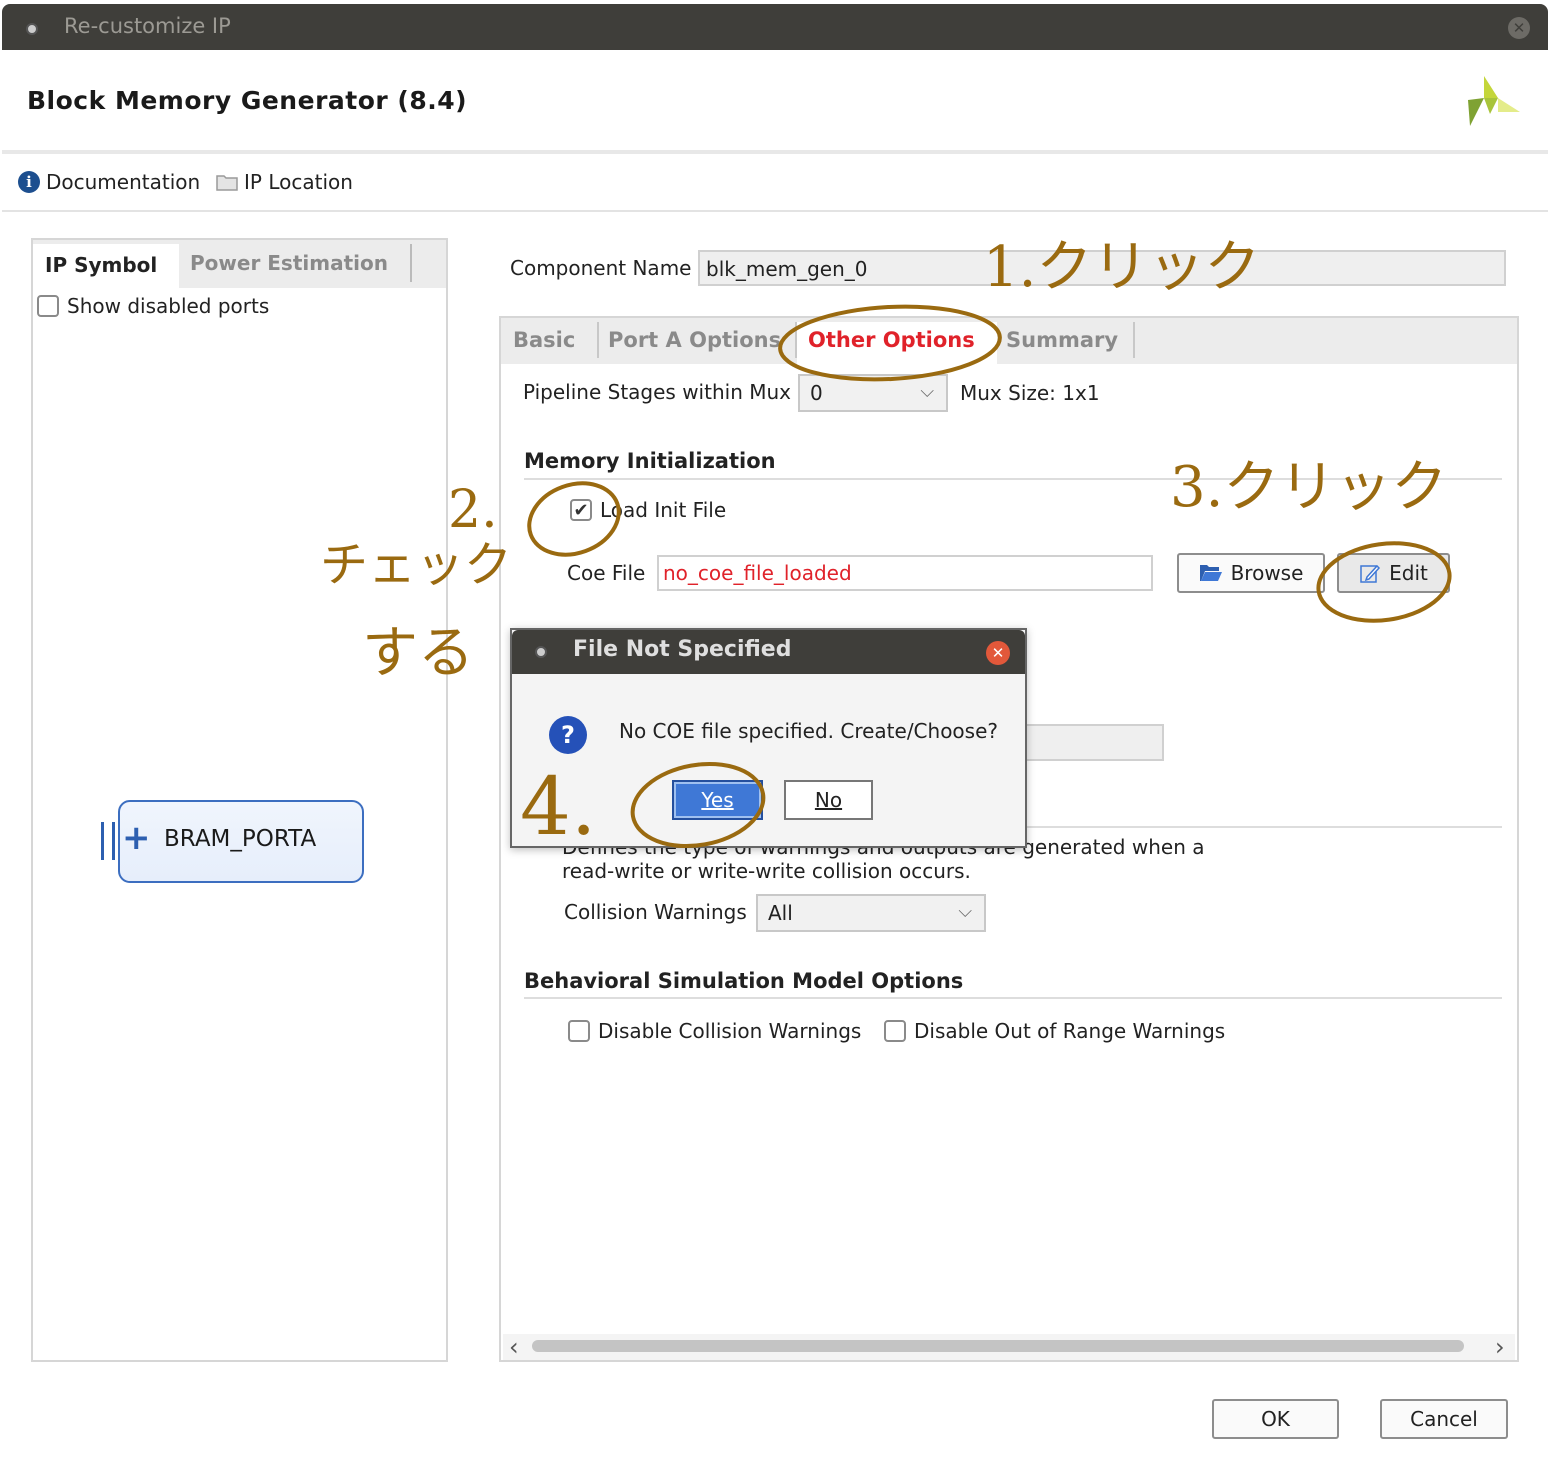 Image resolution: width=1552 pixels, height=1476 pixels. What do you see at coordinates (809, 731) in the screenshot?
I see `dialog-message: No COE file specified. Create/Choose?` at bounding box center [809, 731].